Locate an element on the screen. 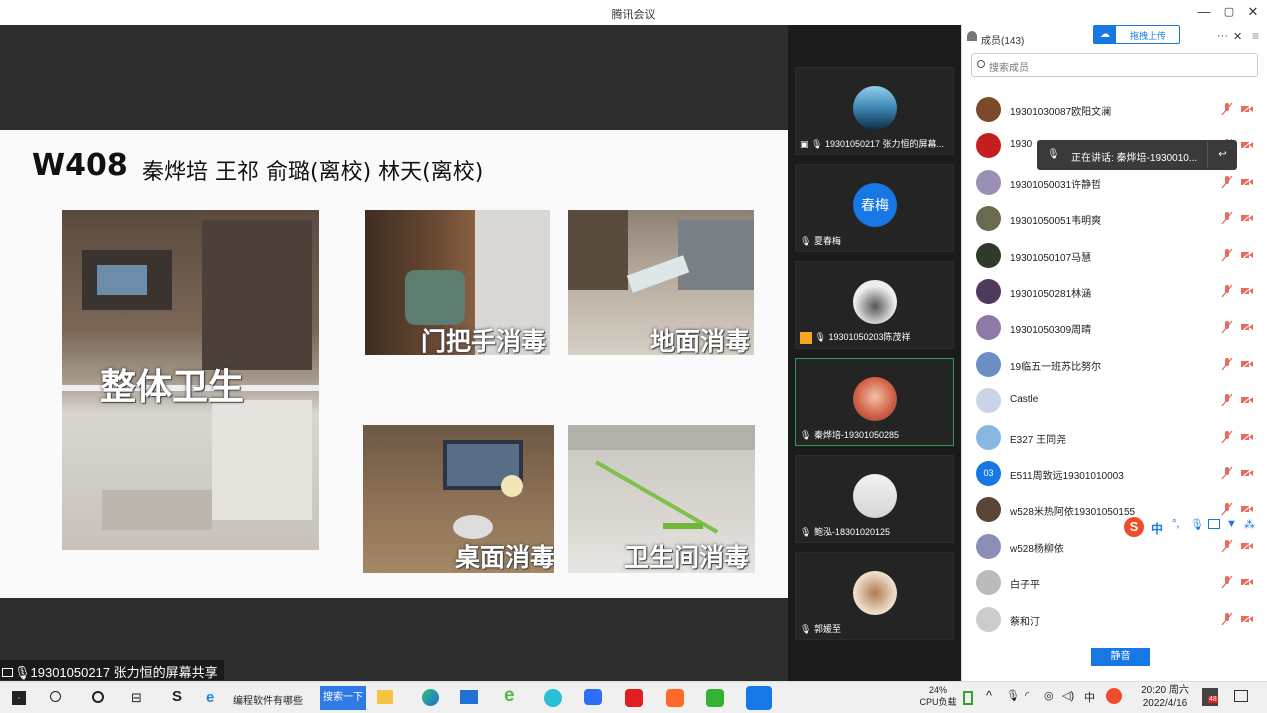 This screenshot has width=1267, height=713. edge-icon is located at coordinates (430, 697).